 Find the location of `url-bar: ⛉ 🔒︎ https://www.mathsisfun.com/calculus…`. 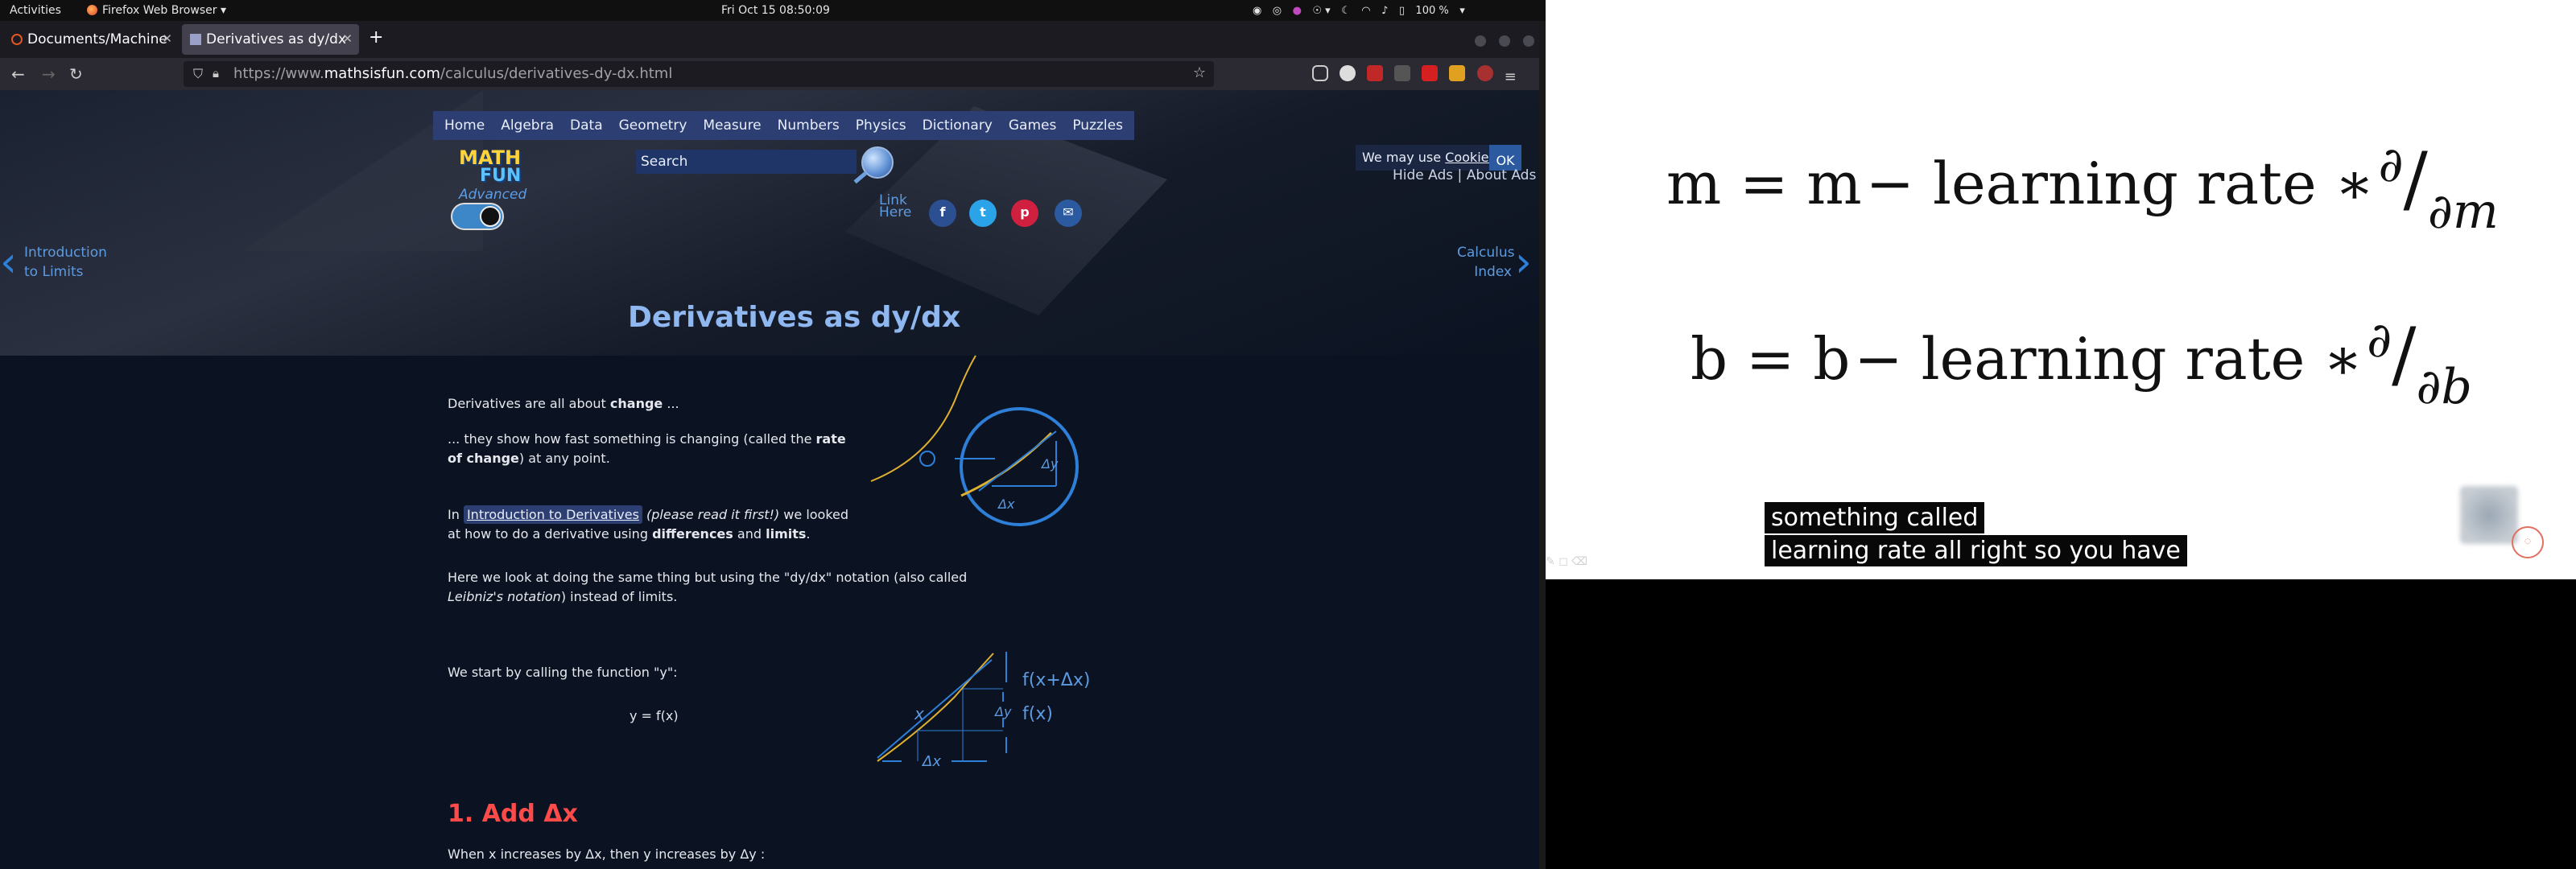

url-bar: ⛉ 🔒︎ https://www.mathsisfun.com/calculus… is located at coordinates (699, 74).